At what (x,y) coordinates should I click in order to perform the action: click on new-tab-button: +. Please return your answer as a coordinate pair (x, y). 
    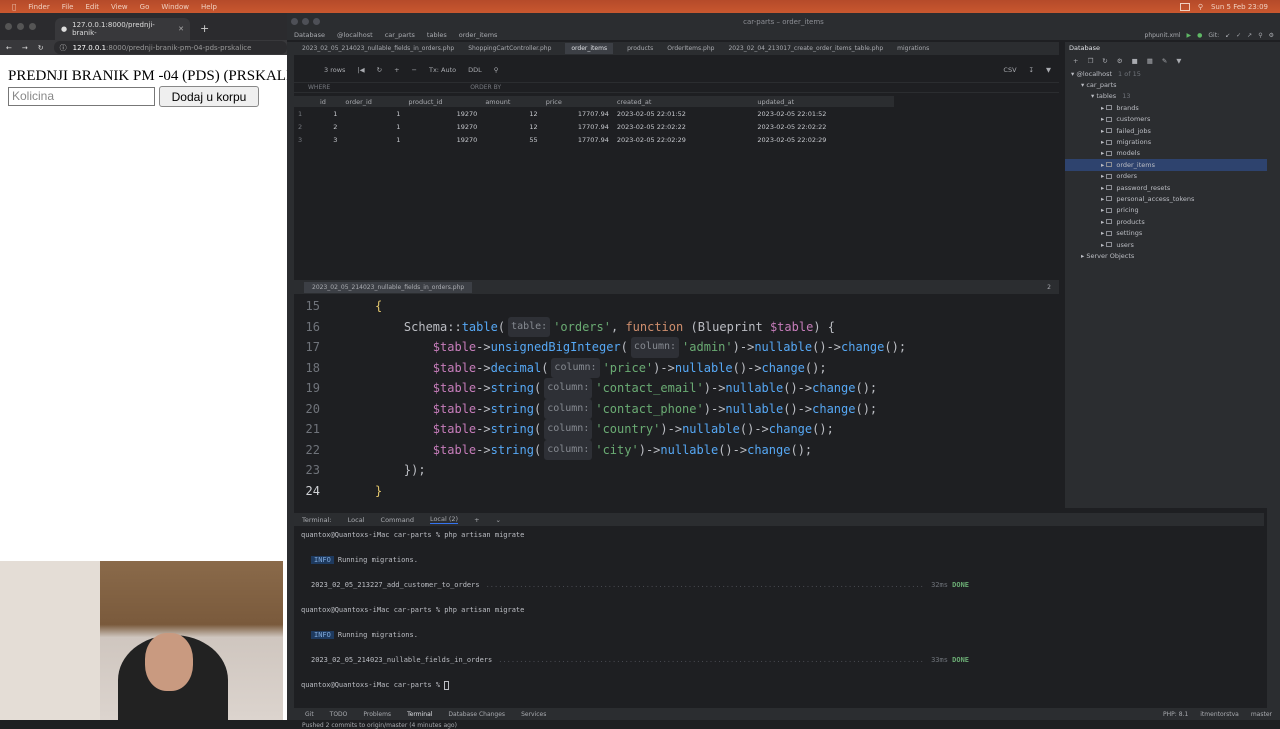
    Looking at the image, I should click on (204, 28).